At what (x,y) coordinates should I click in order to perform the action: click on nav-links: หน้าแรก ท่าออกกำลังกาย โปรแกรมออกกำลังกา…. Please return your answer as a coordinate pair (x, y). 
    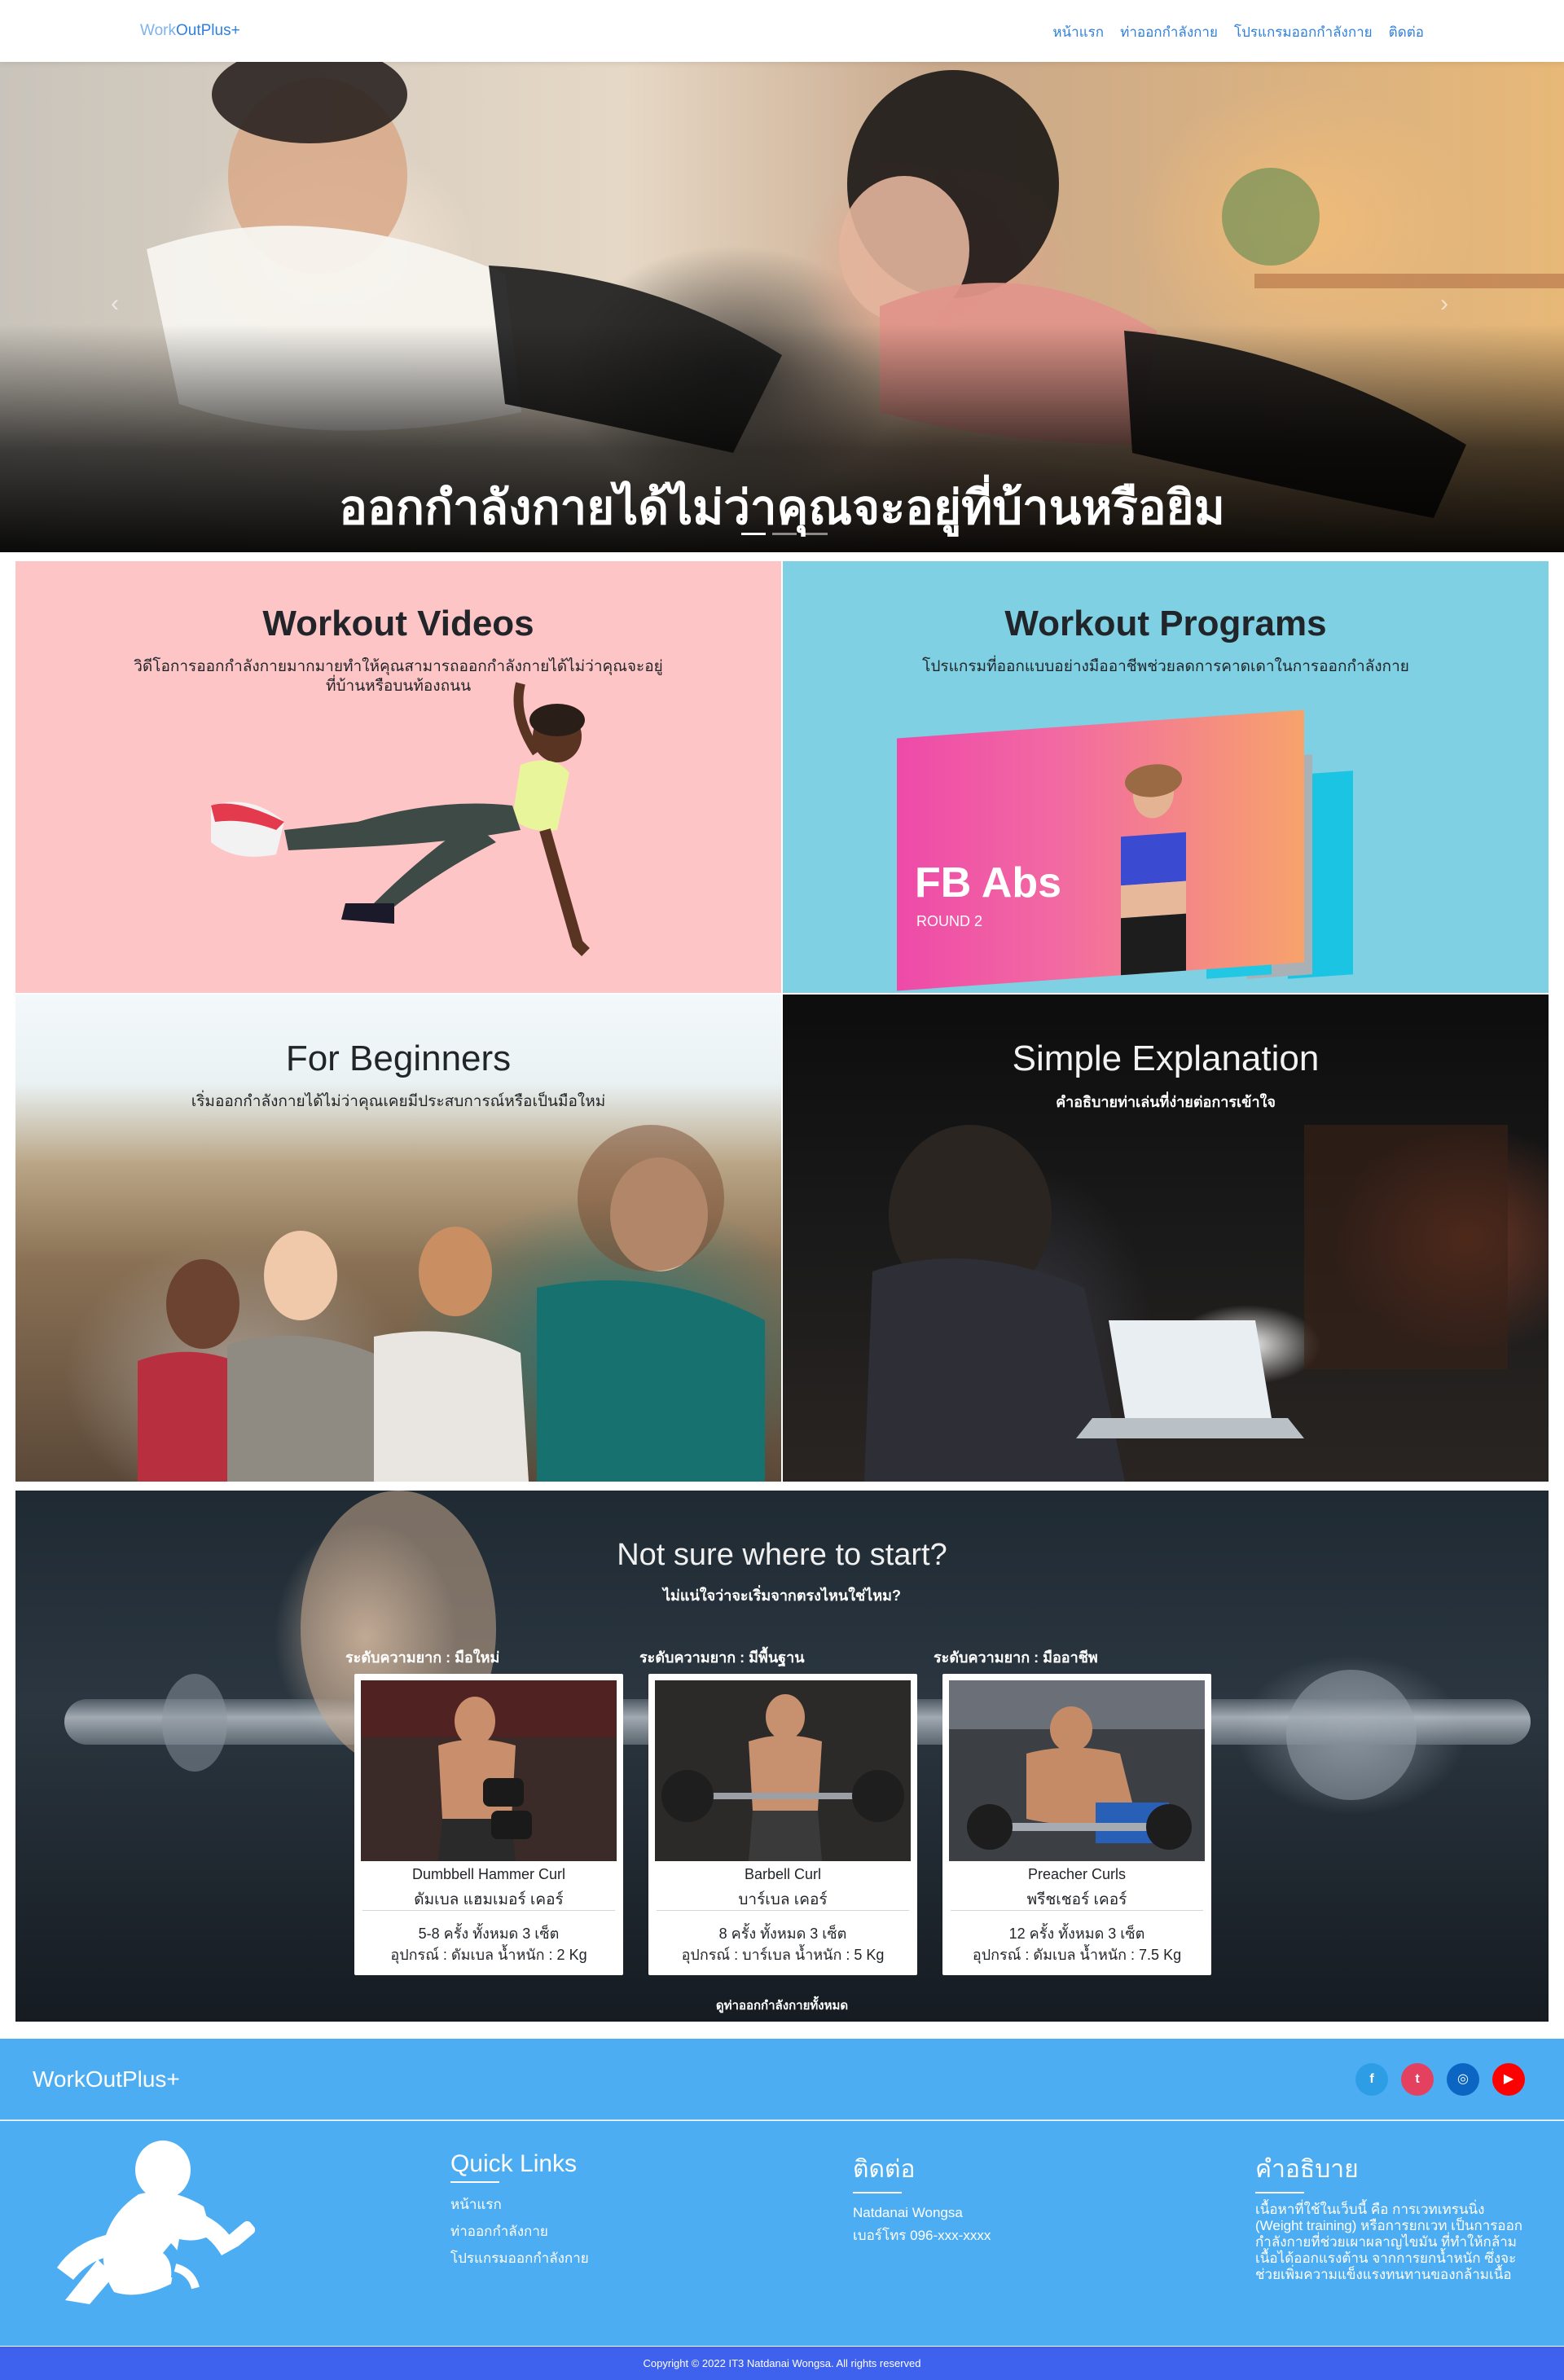
    Looking at the image, I should click on (1238, 32).